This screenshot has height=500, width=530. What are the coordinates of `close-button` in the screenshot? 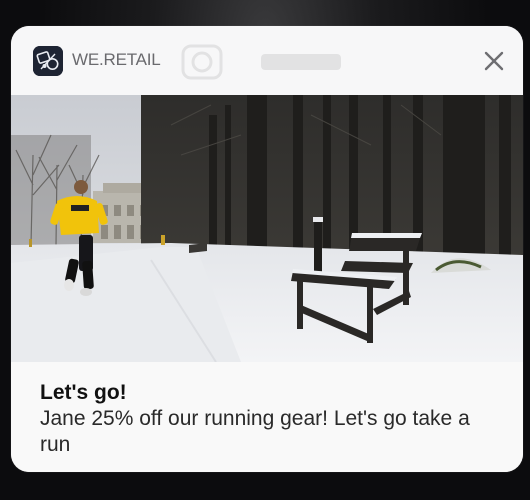 It's located at (494, 61).